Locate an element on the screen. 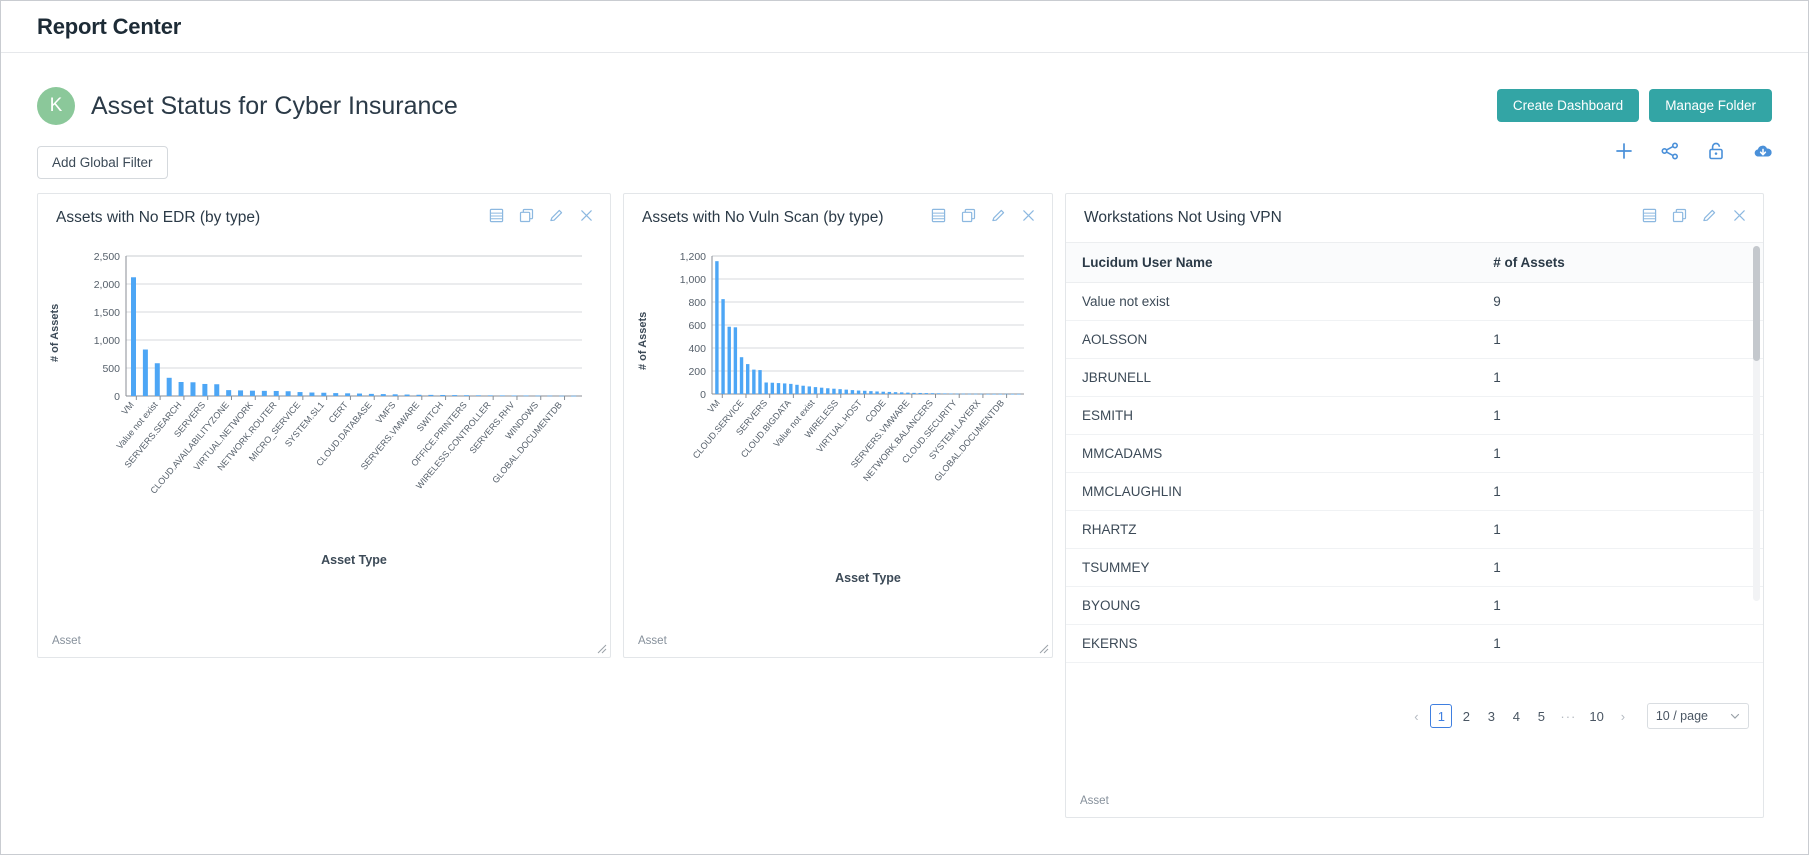  table-row: Value not exist 9 is located at coordinates (1414, 301).